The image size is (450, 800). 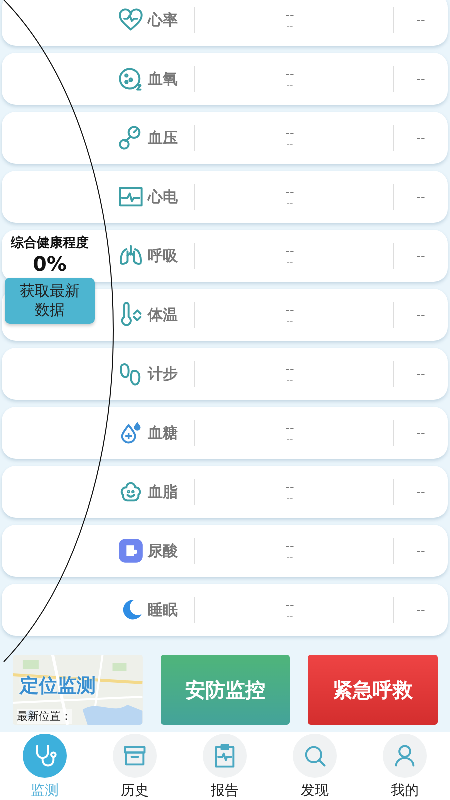 What do you see at coordinates (163, 79) in the screenshot?
I see `metric-name: 血氧` at bounding box center [163, 79].